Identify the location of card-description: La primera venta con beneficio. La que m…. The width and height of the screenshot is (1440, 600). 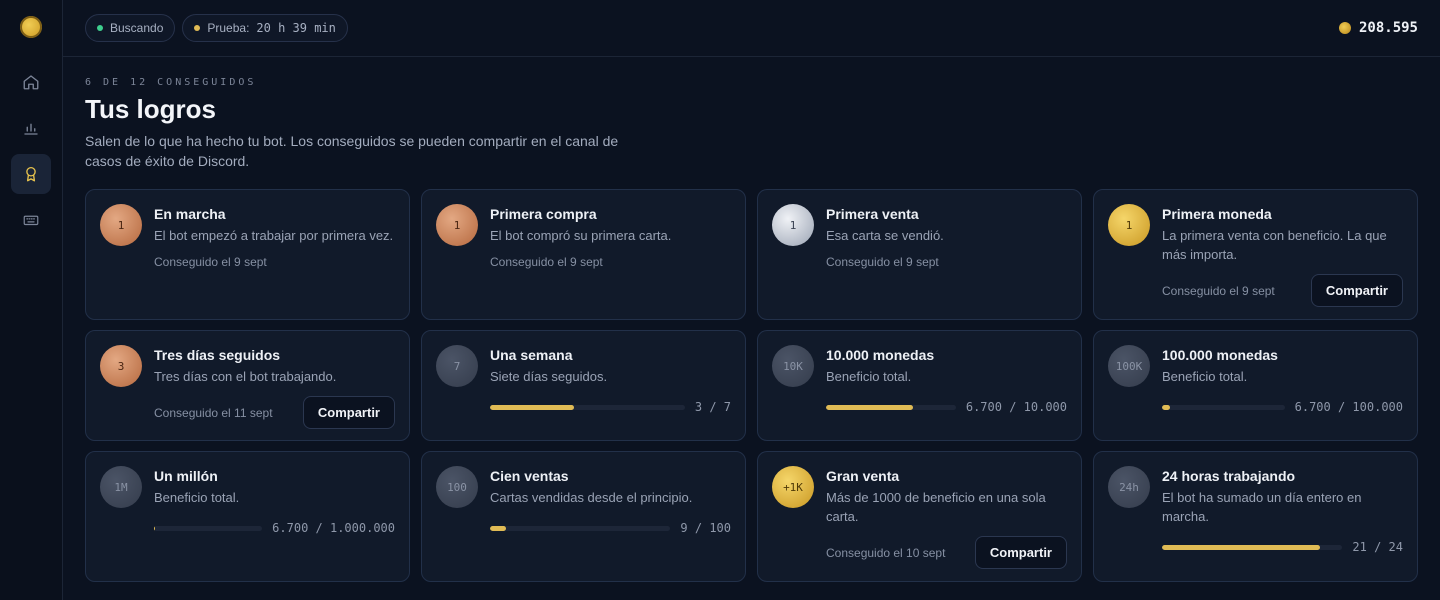
(1274, 245).